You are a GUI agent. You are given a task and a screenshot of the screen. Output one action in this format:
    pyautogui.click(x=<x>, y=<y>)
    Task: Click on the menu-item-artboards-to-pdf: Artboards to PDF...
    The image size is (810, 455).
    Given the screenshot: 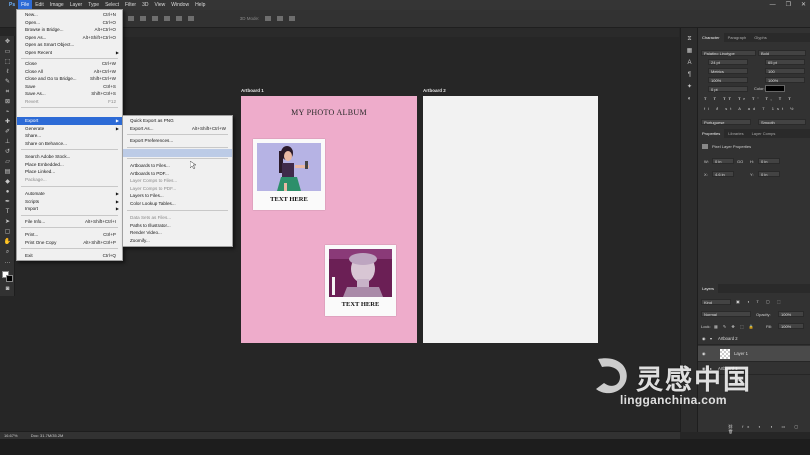 What is the action you would take?
    pyautogui.click(x=177, y=174)
    